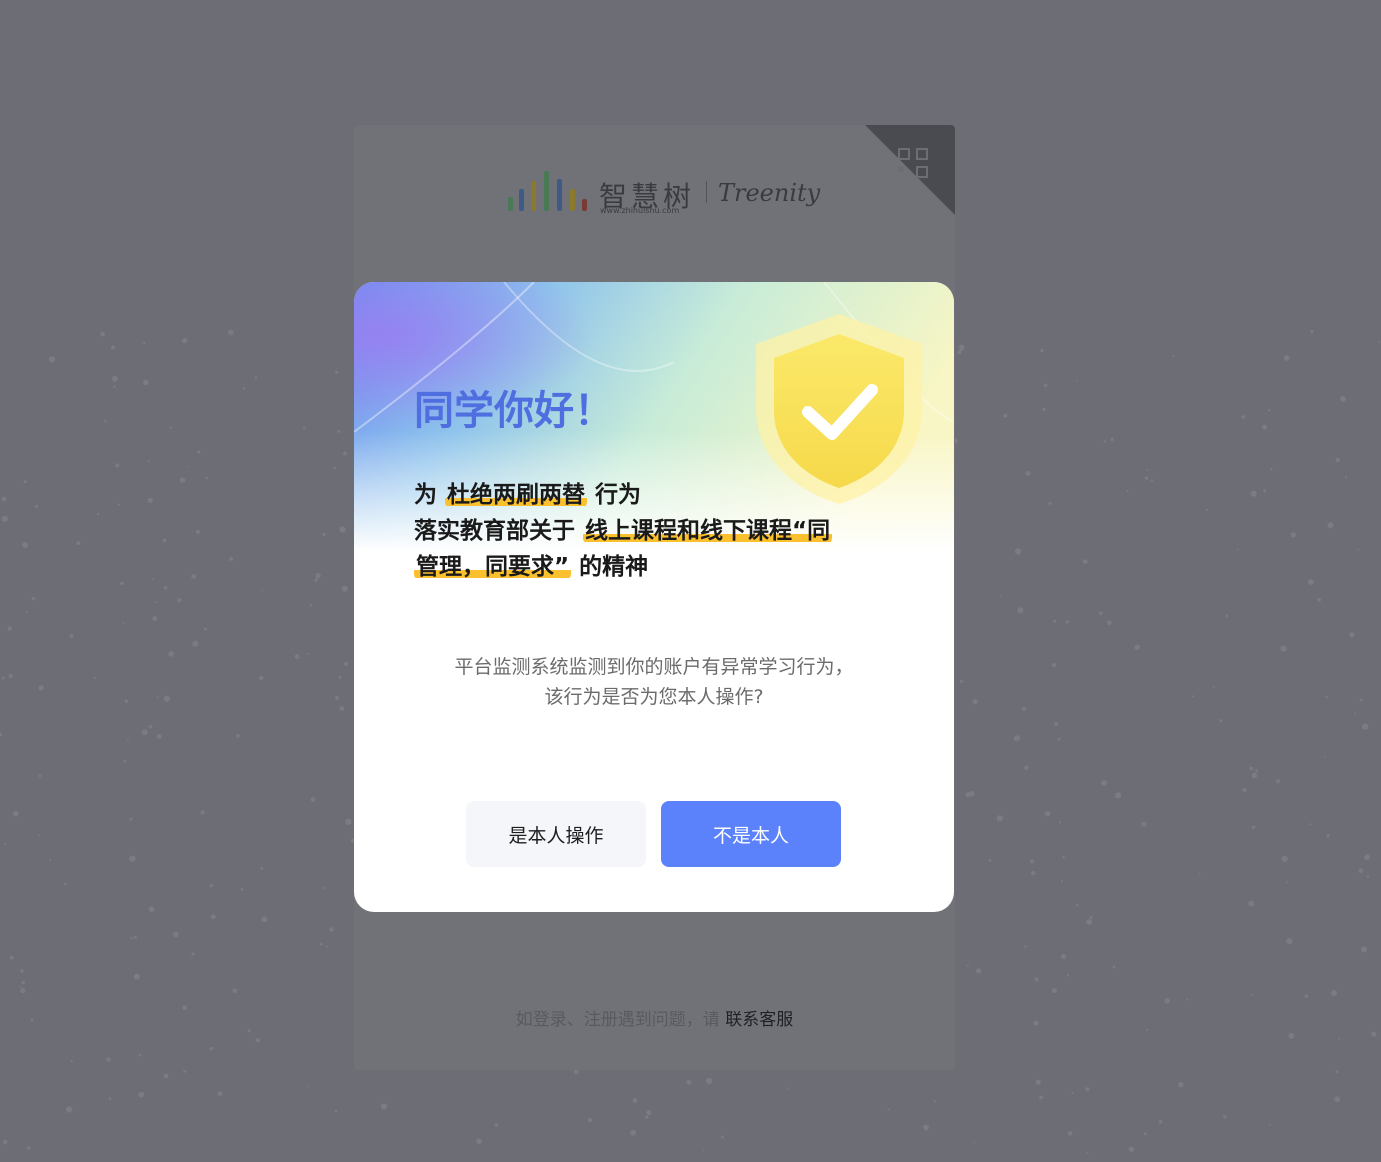  Describe the element at coordinates (751, 834) in the screenshot. I see `not-me-button: 不是本人` at that location.